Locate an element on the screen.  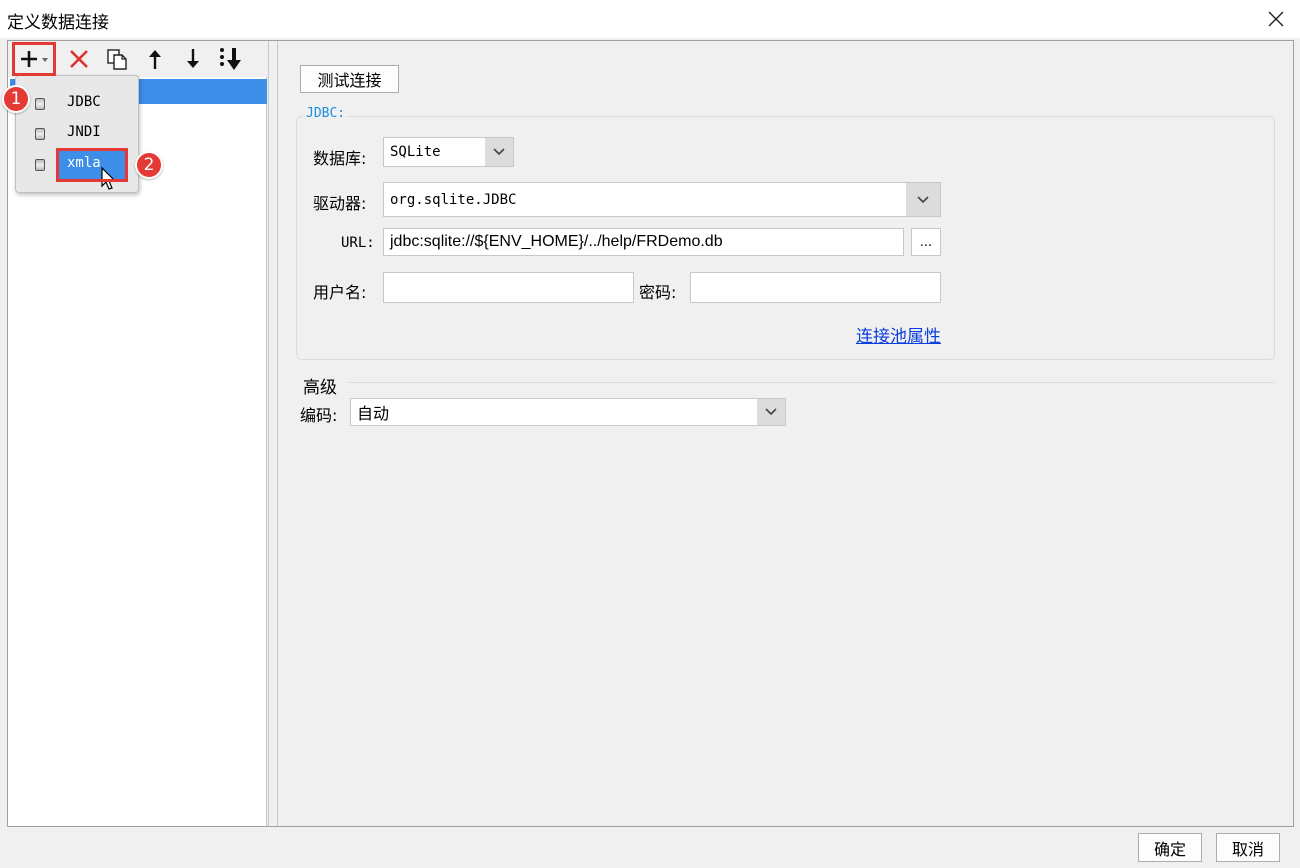
driver-value: org.sqlite.JDBC is located at coordinates (453, 199).